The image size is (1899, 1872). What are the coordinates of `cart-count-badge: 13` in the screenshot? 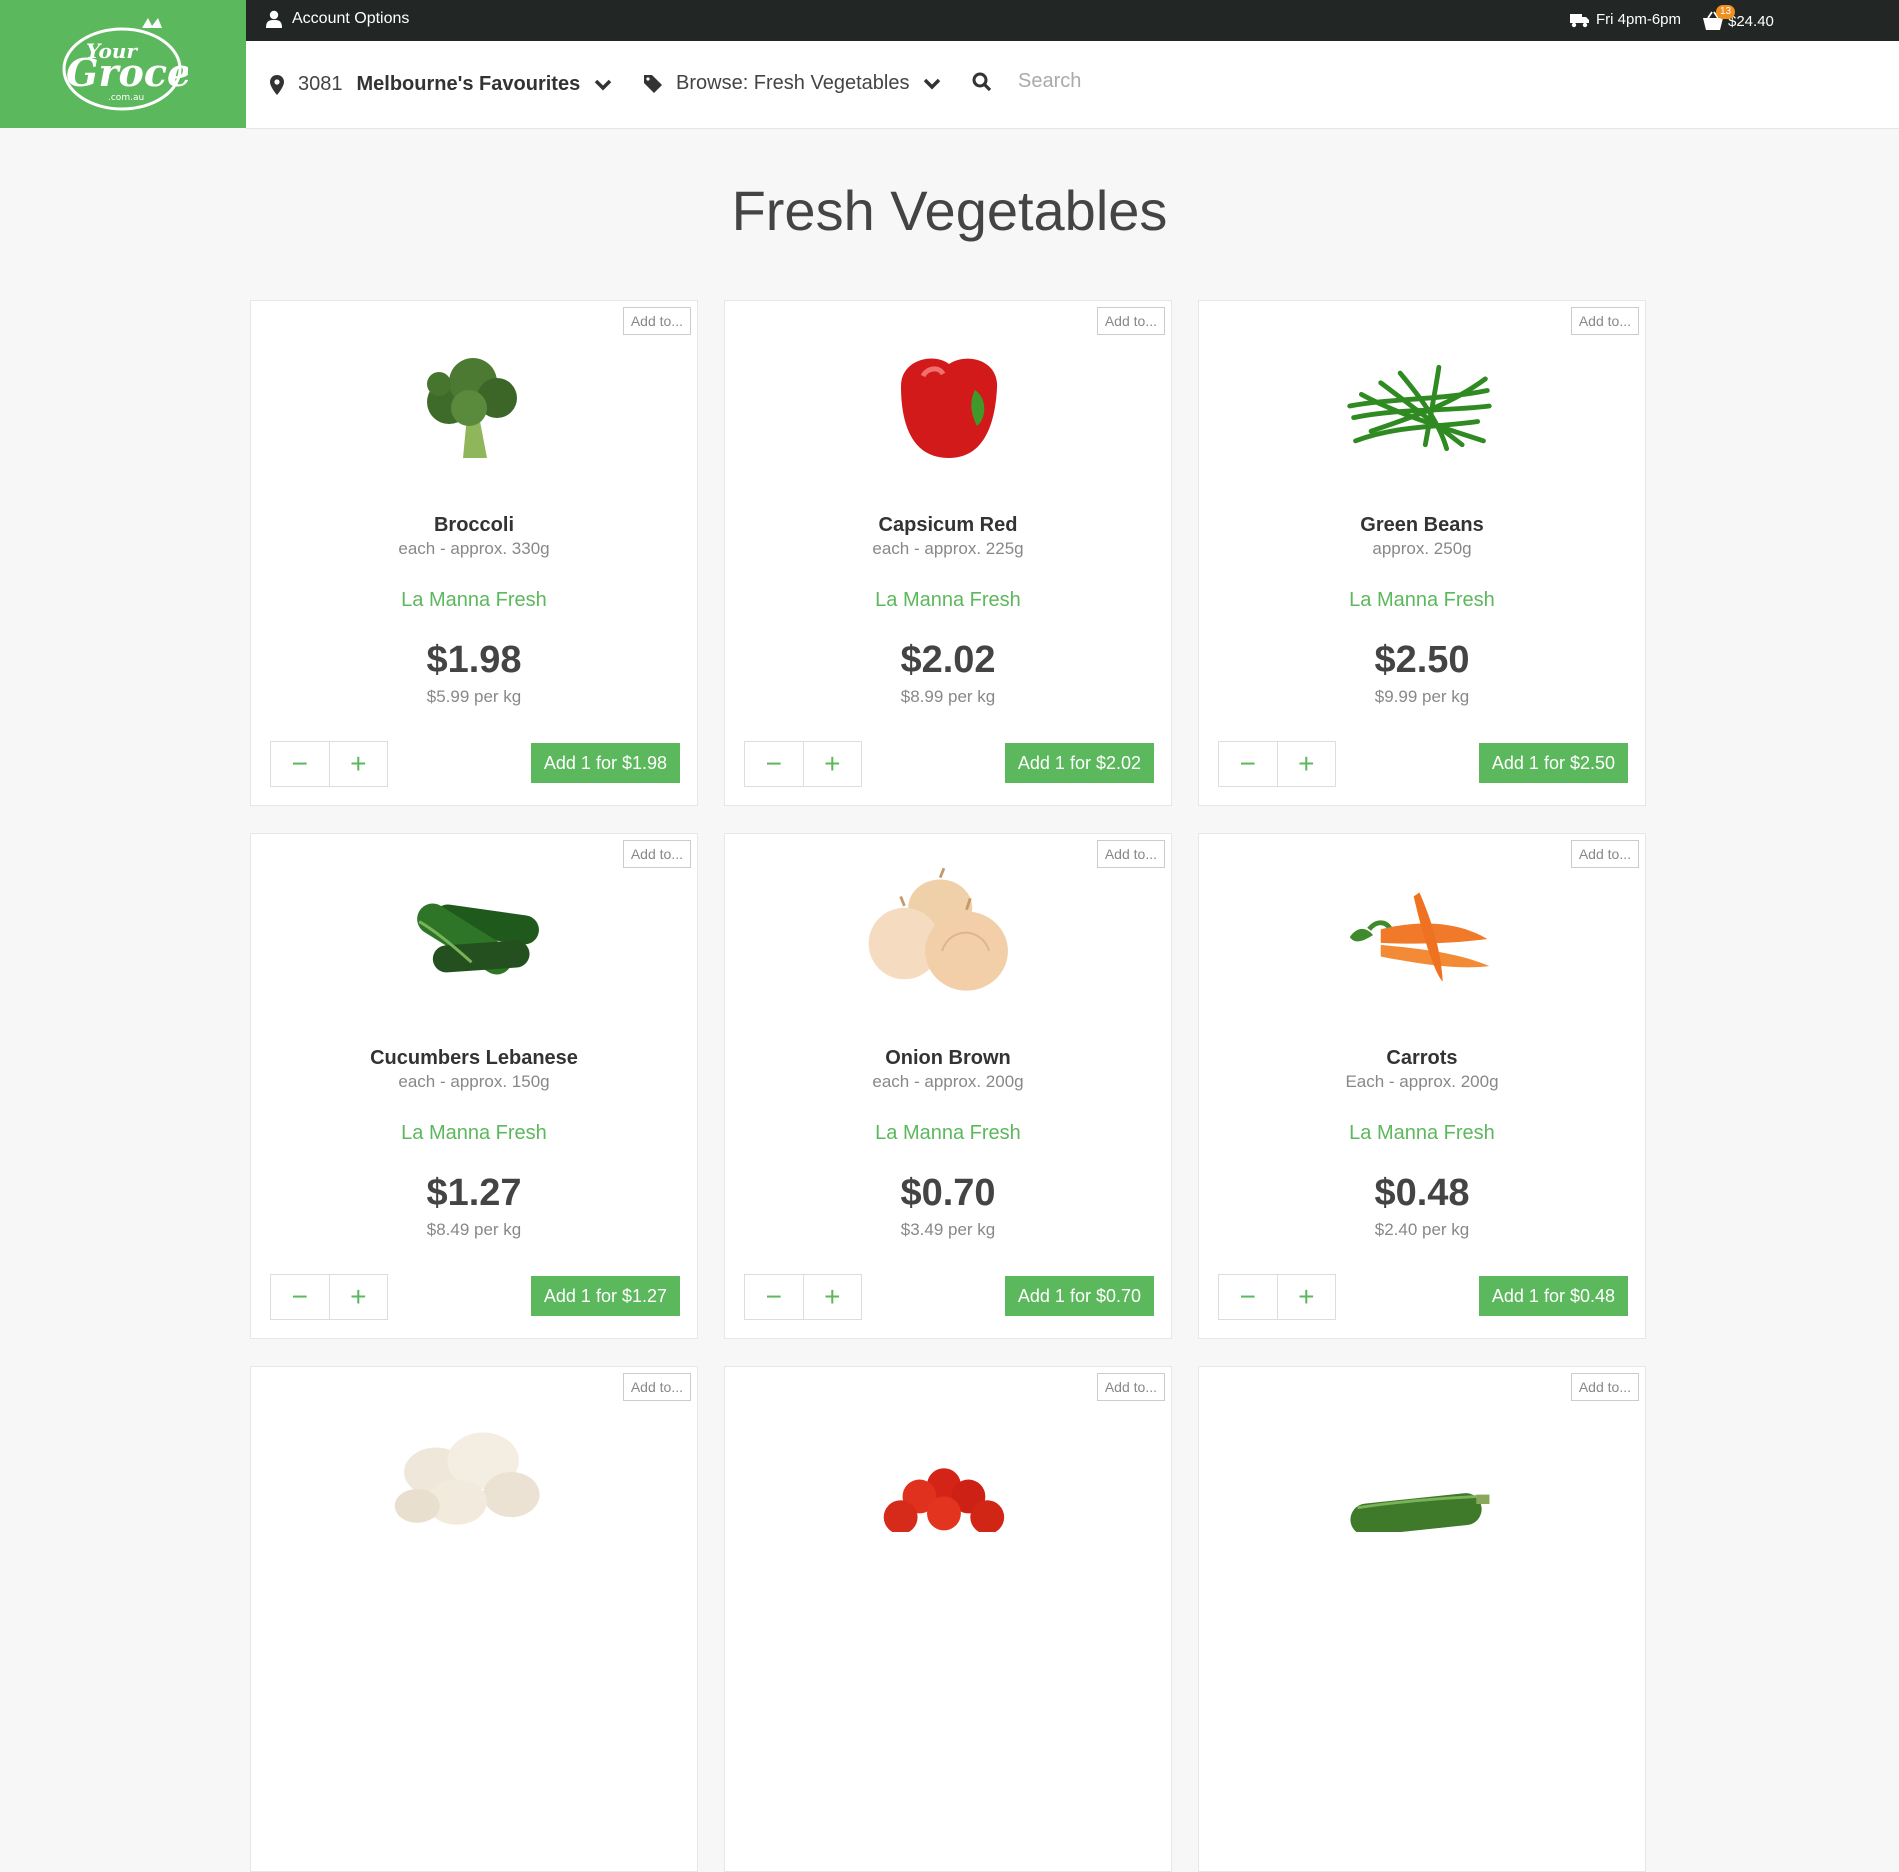 It's located at (1726, 12).